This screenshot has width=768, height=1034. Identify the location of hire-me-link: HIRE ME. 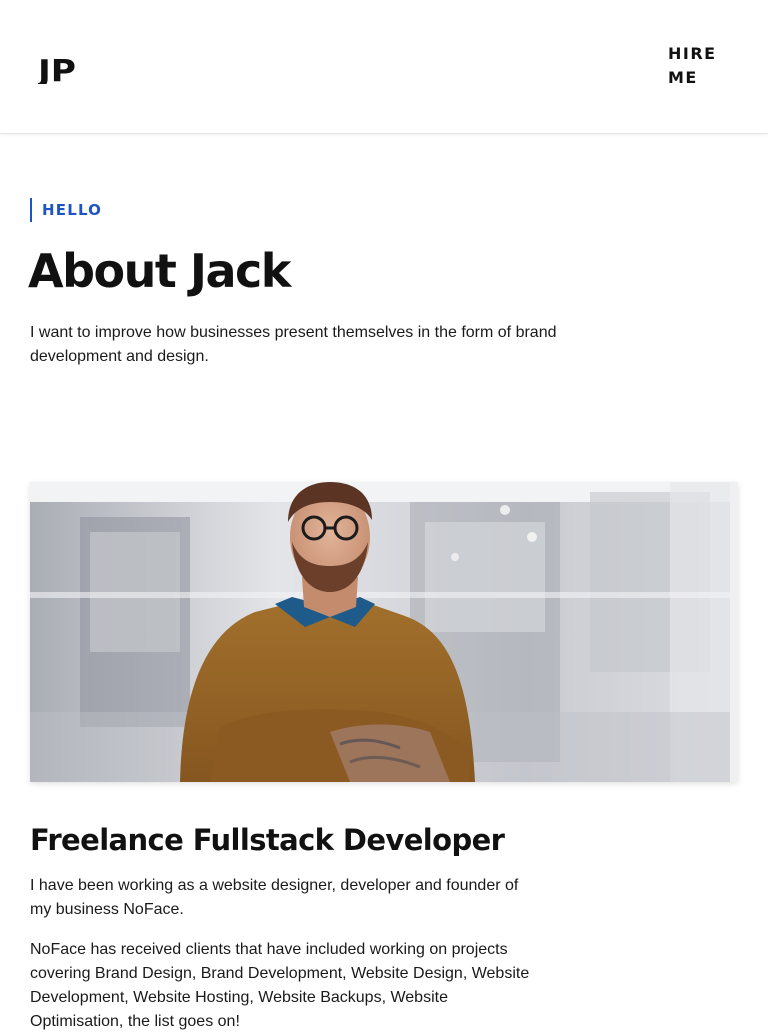
(703, 66).